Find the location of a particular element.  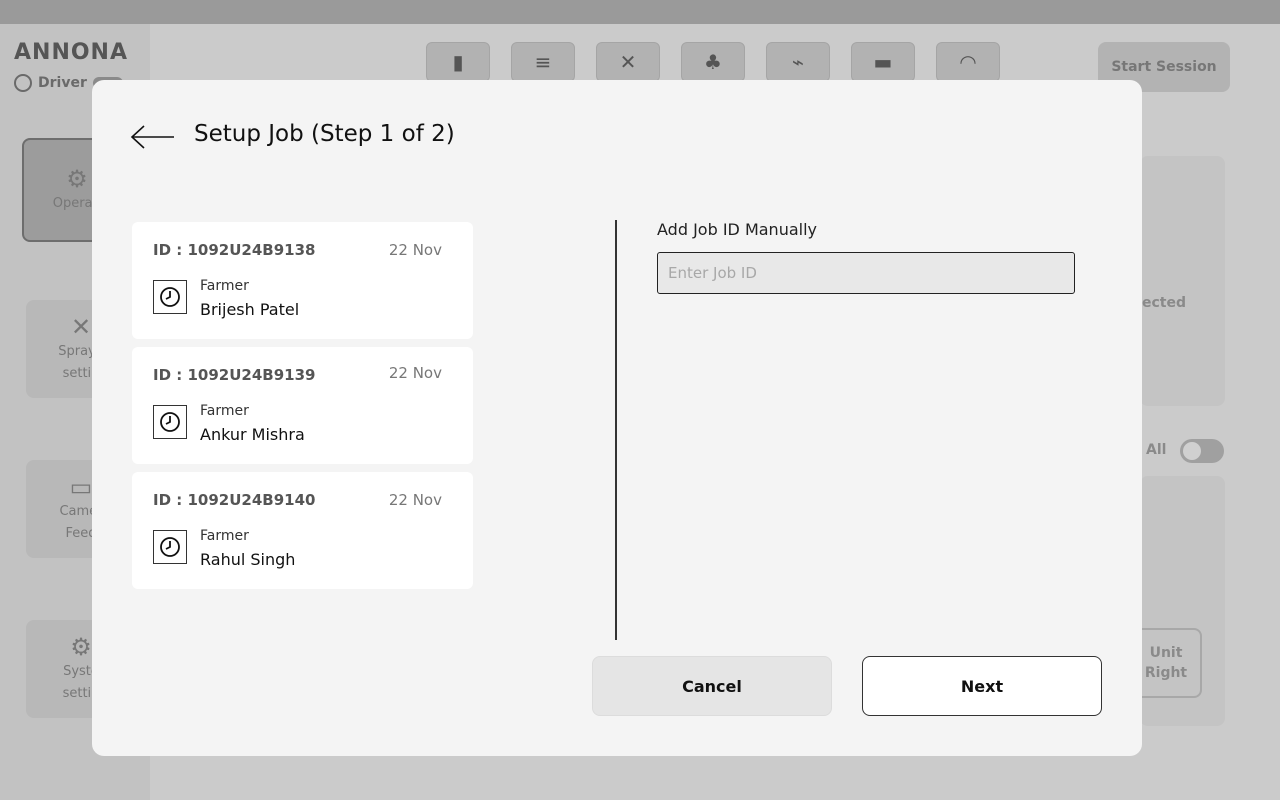

job-id: ID : 1092U24B9140 is located at coordinates (234, 500).